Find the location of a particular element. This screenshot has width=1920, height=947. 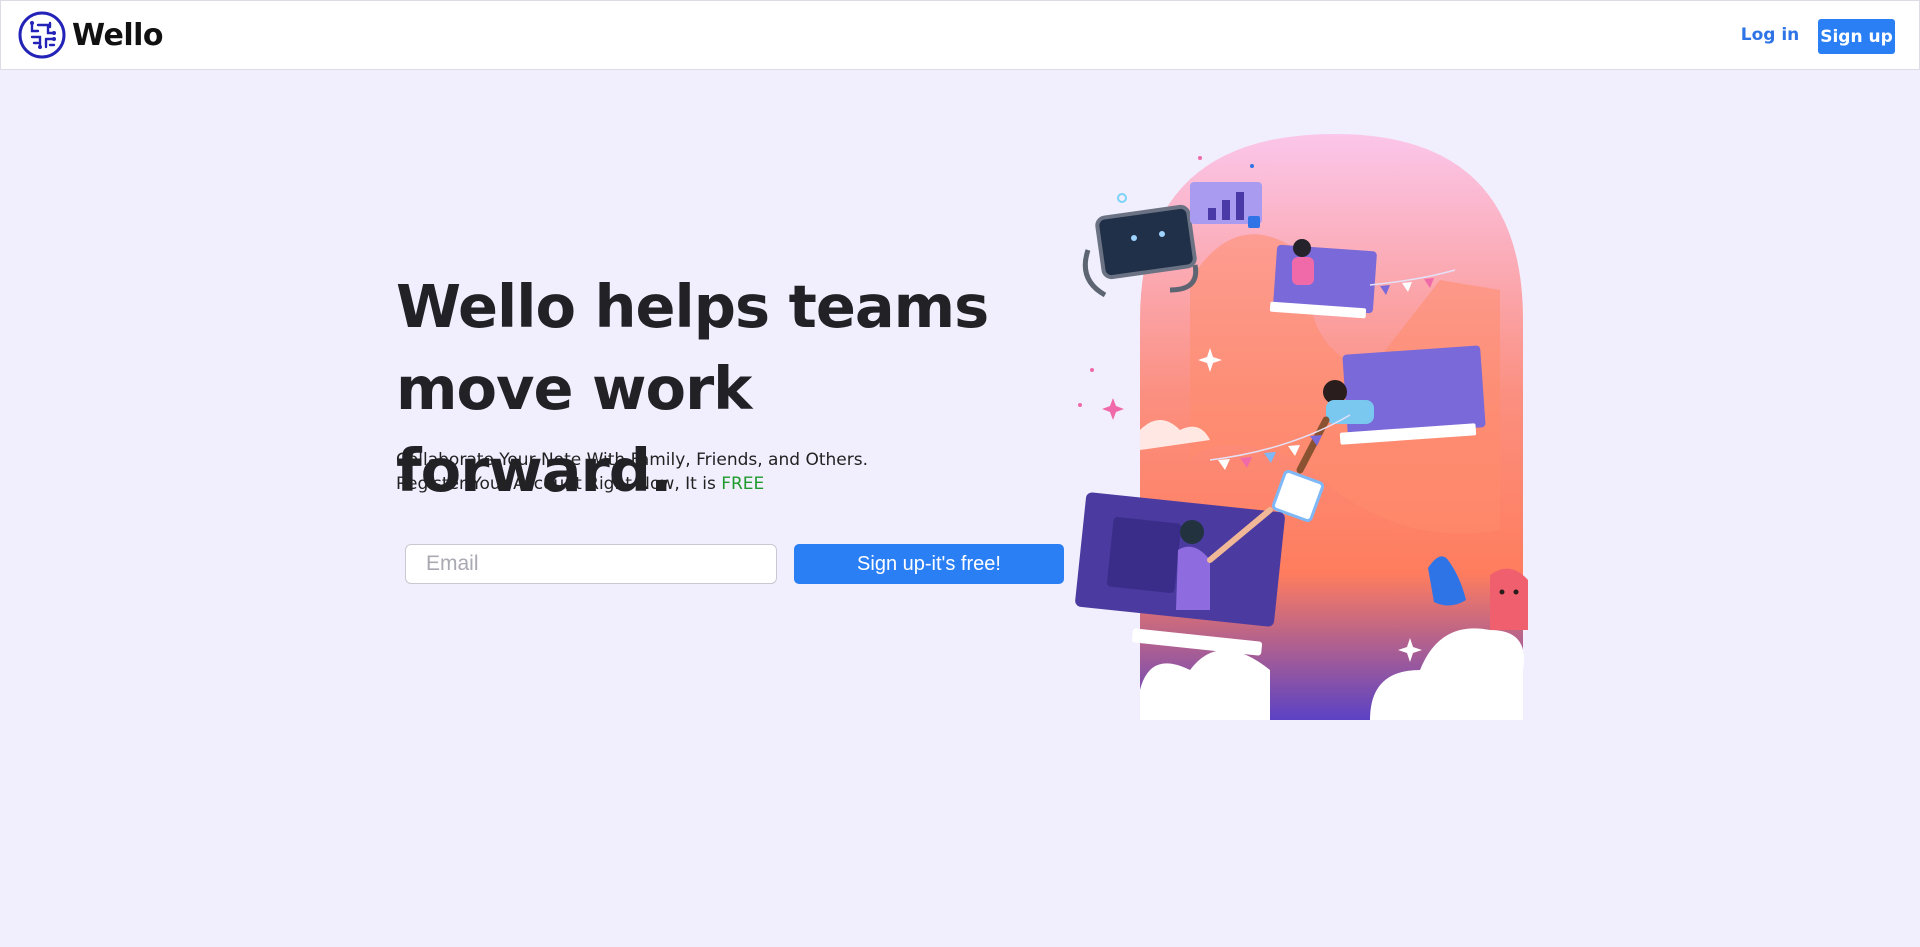

login-link: Log in is located at coordinates (1770, 35).